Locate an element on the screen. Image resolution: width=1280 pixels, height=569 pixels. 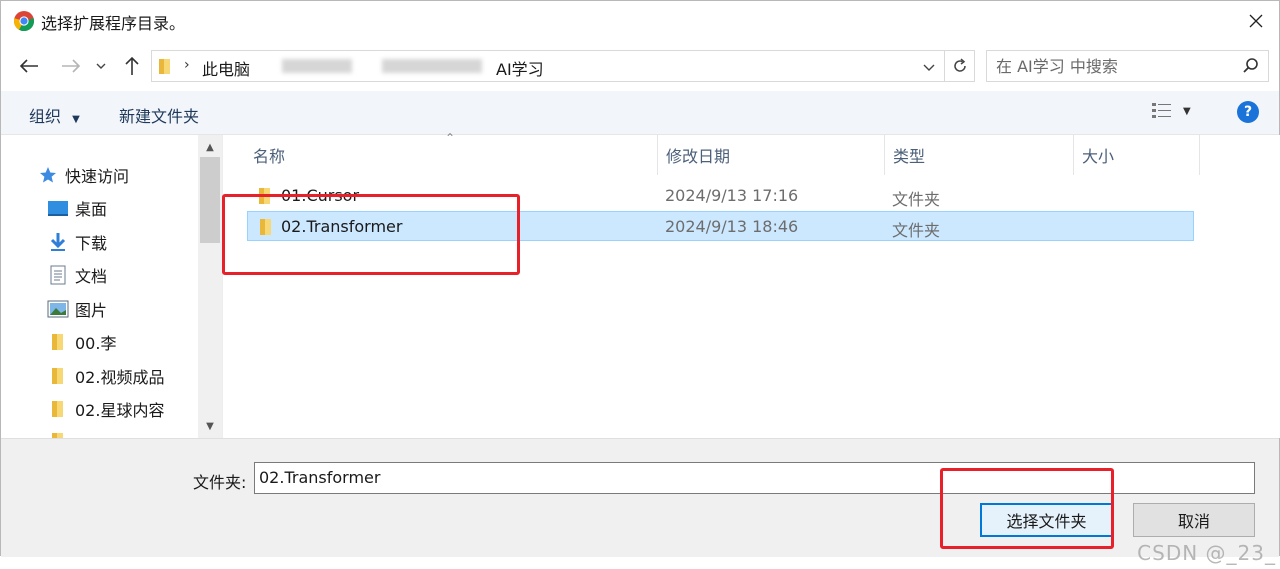
view-options-button: ▼ is located at coordinates (1171, 111).